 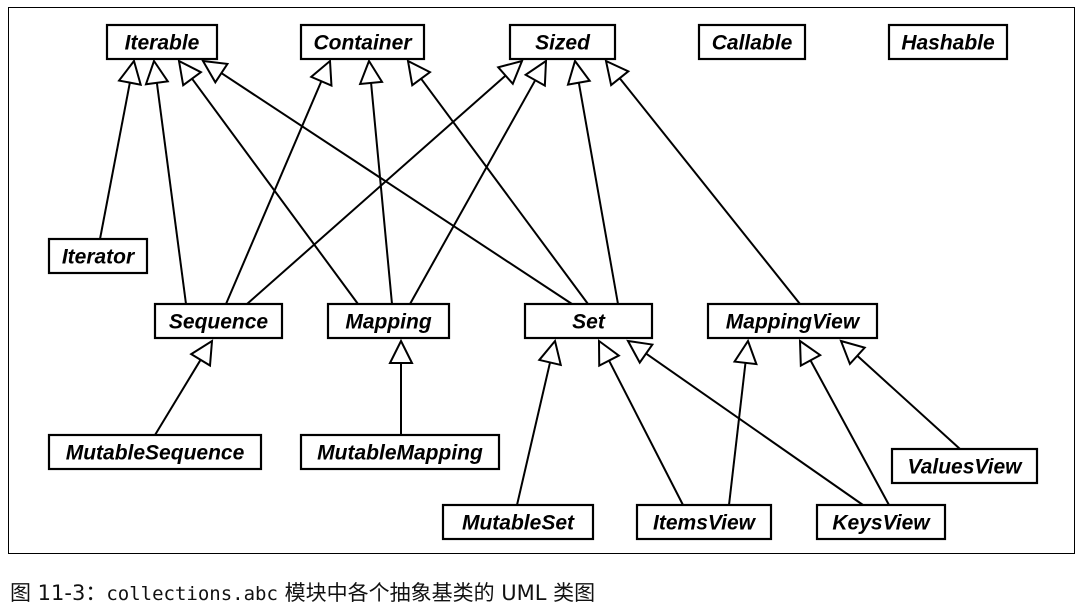 I want to click on class-box-mapping: Mapping, so click(x=388, y=321).